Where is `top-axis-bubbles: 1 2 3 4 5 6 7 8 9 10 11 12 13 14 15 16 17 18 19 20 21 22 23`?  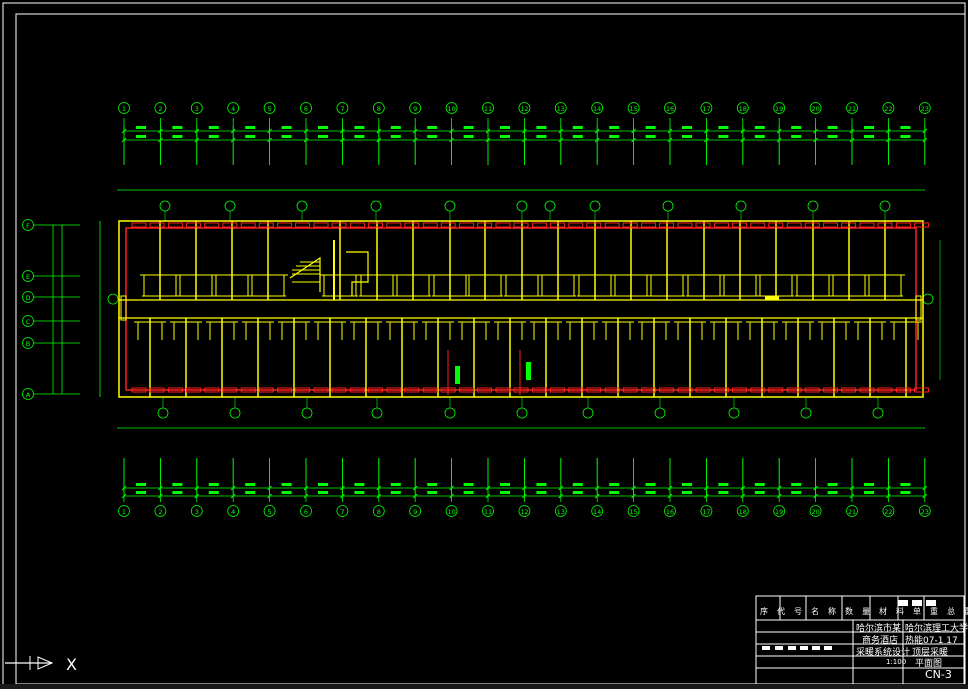
top-axis-bubbles: 1 2 3 4 5 6 7 8 9 10 11 12 13 14 15 16 17 18 19 20 21 22 23 is located at coordinates (524, 108).